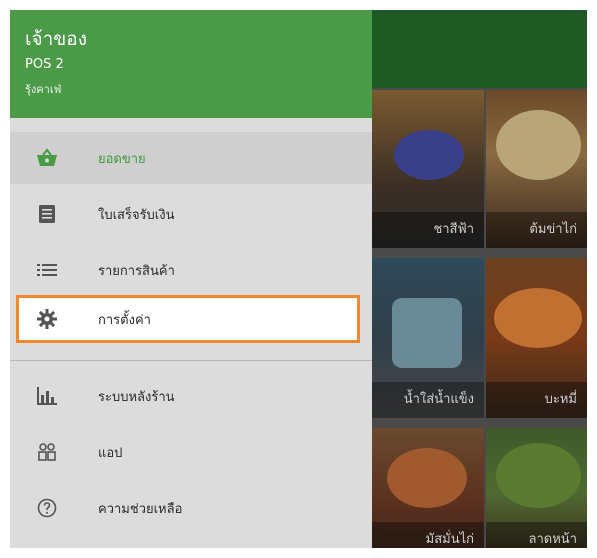 This screenshot has height=558, width=597. What do you see at coordinates (47, 452) in the screenshot?
I see `apps-icon` at bounding box center [47, 452].